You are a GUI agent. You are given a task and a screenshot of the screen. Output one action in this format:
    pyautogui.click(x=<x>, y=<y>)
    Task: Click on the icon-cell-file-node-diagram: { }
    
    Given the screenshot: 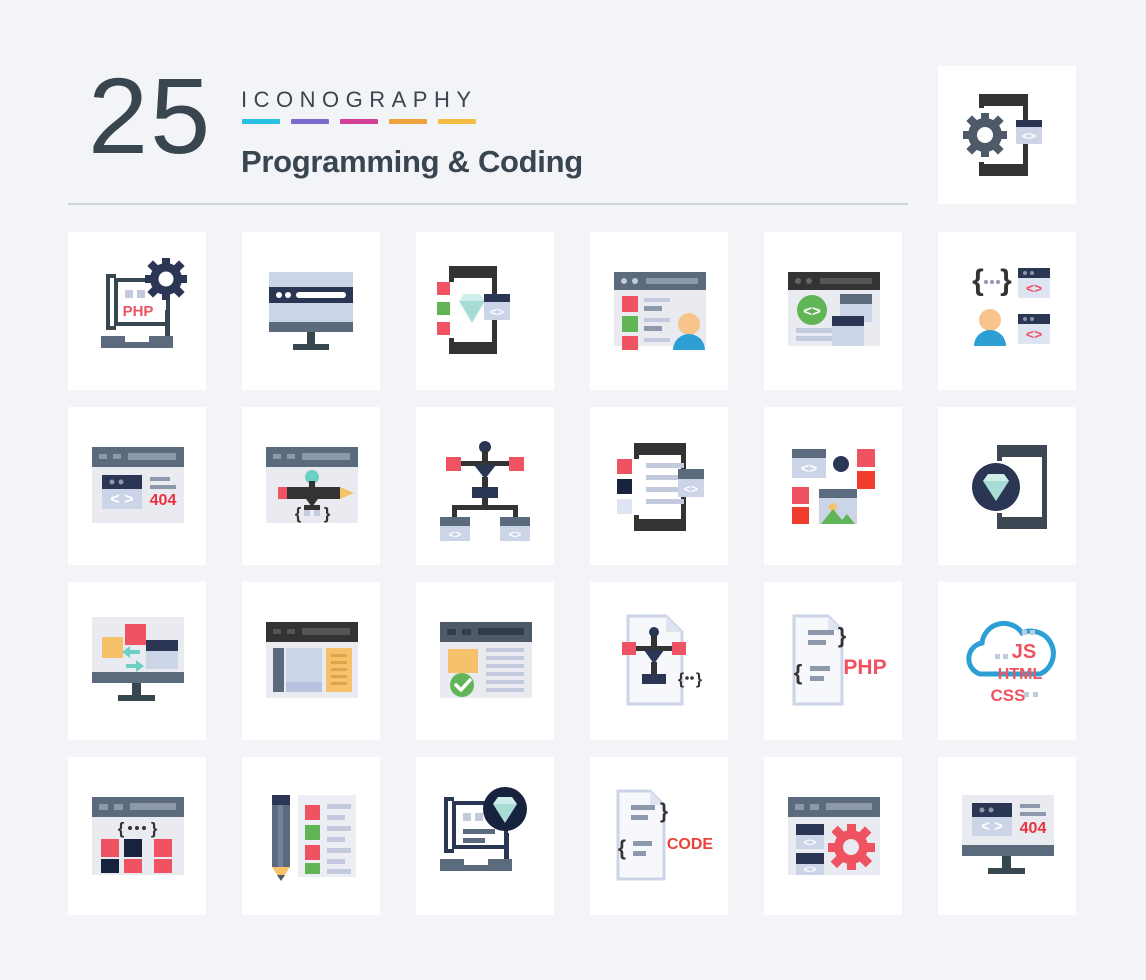 What is the action you would take?
    pyautogui.click(x=659, y=661)
    